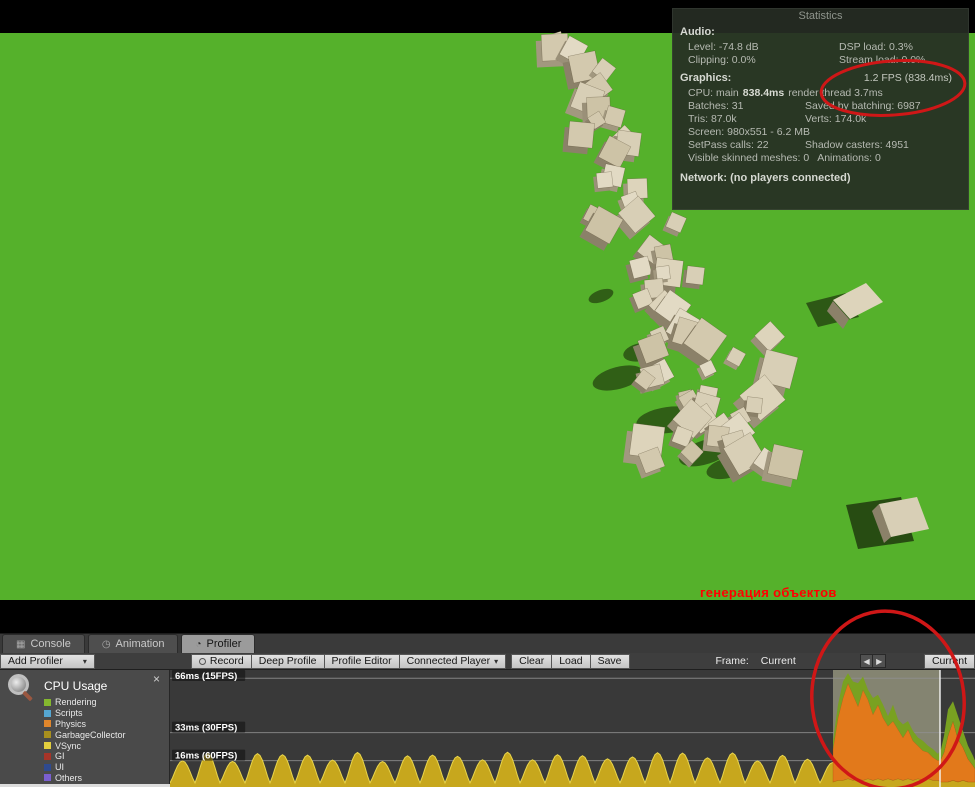 The height and width of the screenshot is (787, 975). Describe the element at coordinates (784, 158) in the screenshot. I see `stats-row: Visible skinned meshes: 0 Animations: 0` at that location.